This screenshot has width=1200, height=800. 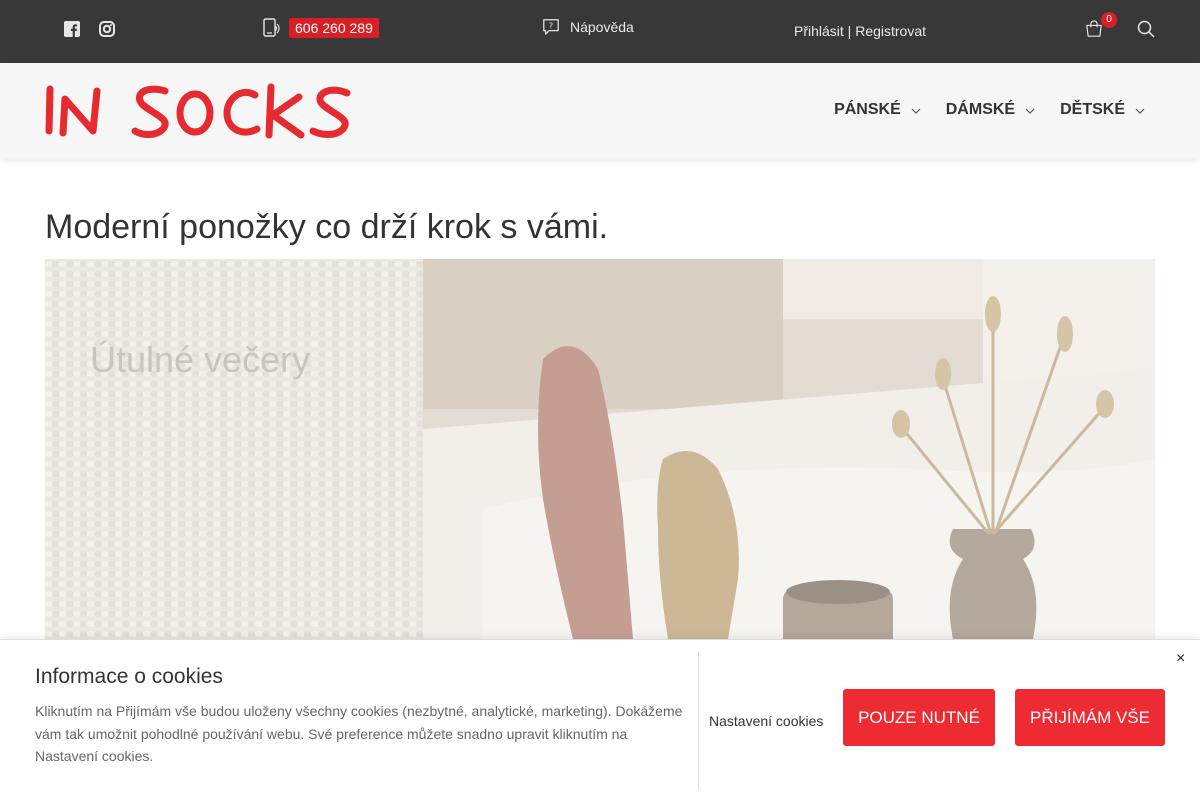 I want to click on necessary-only-button: POUZE NUTNÉ, so click(x=919, y=717).